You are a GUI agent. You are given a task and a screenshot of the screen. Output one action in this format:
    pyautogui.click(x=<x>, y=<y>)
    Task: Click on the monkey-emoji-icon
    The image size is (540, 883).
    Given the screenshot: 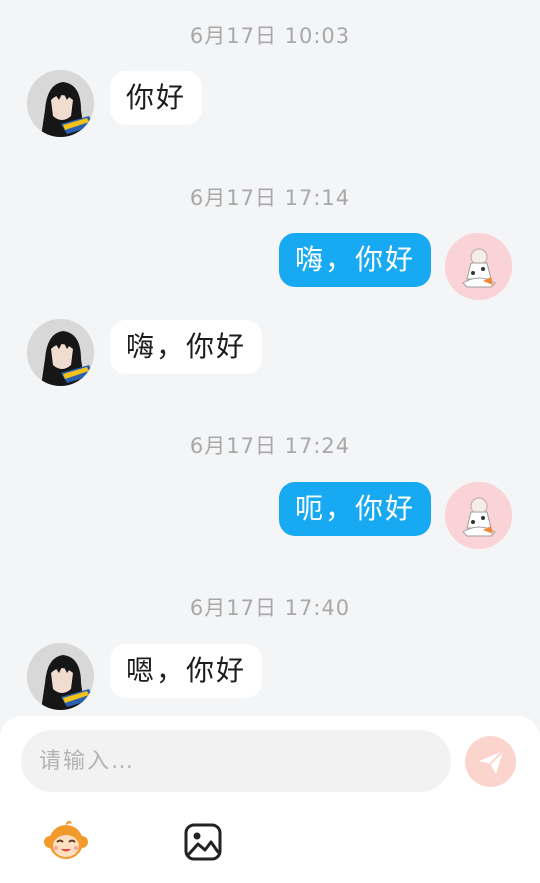 What is the action you would take?
    pyautogui.click(x=66, y=839)
    